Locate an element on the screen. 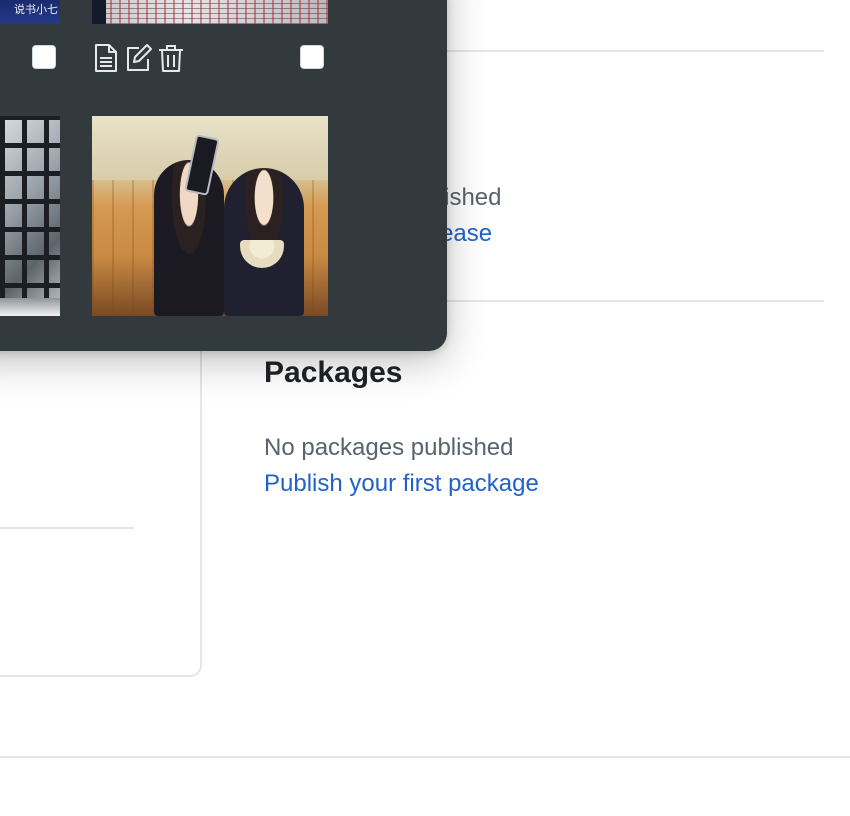 The height and width of the screenshot is (816, 850). footer-divider is located at coordinates (425, 757).